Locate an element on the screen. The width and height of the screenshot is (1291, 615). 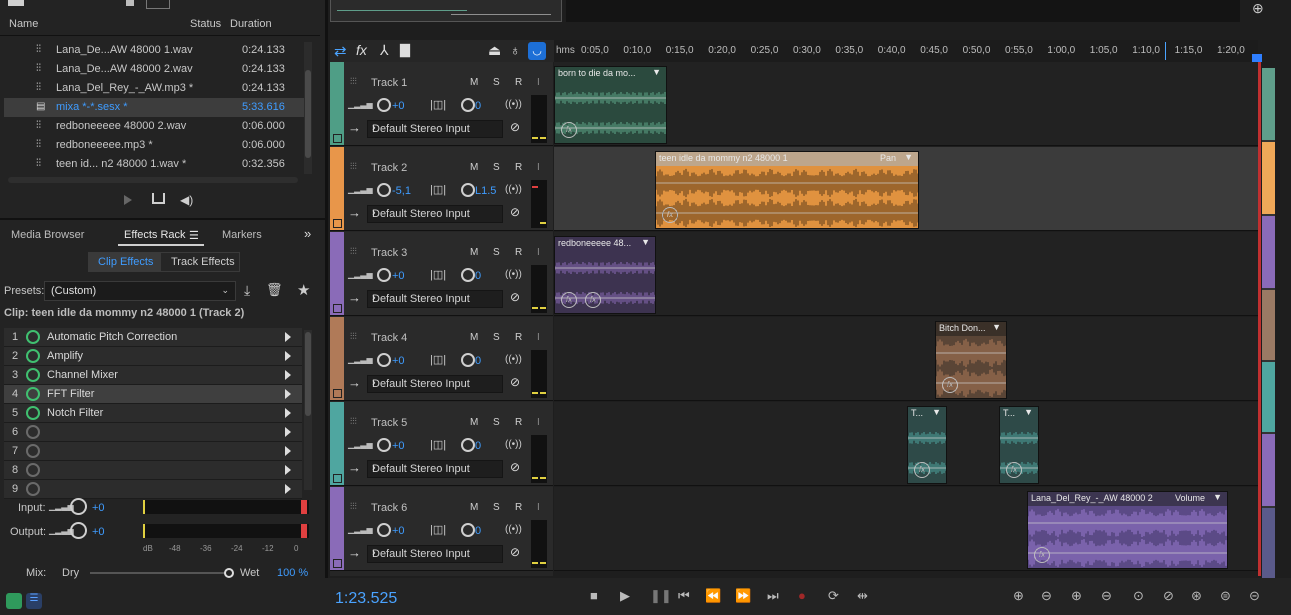
output-knob is located at coordinates (78, 530).